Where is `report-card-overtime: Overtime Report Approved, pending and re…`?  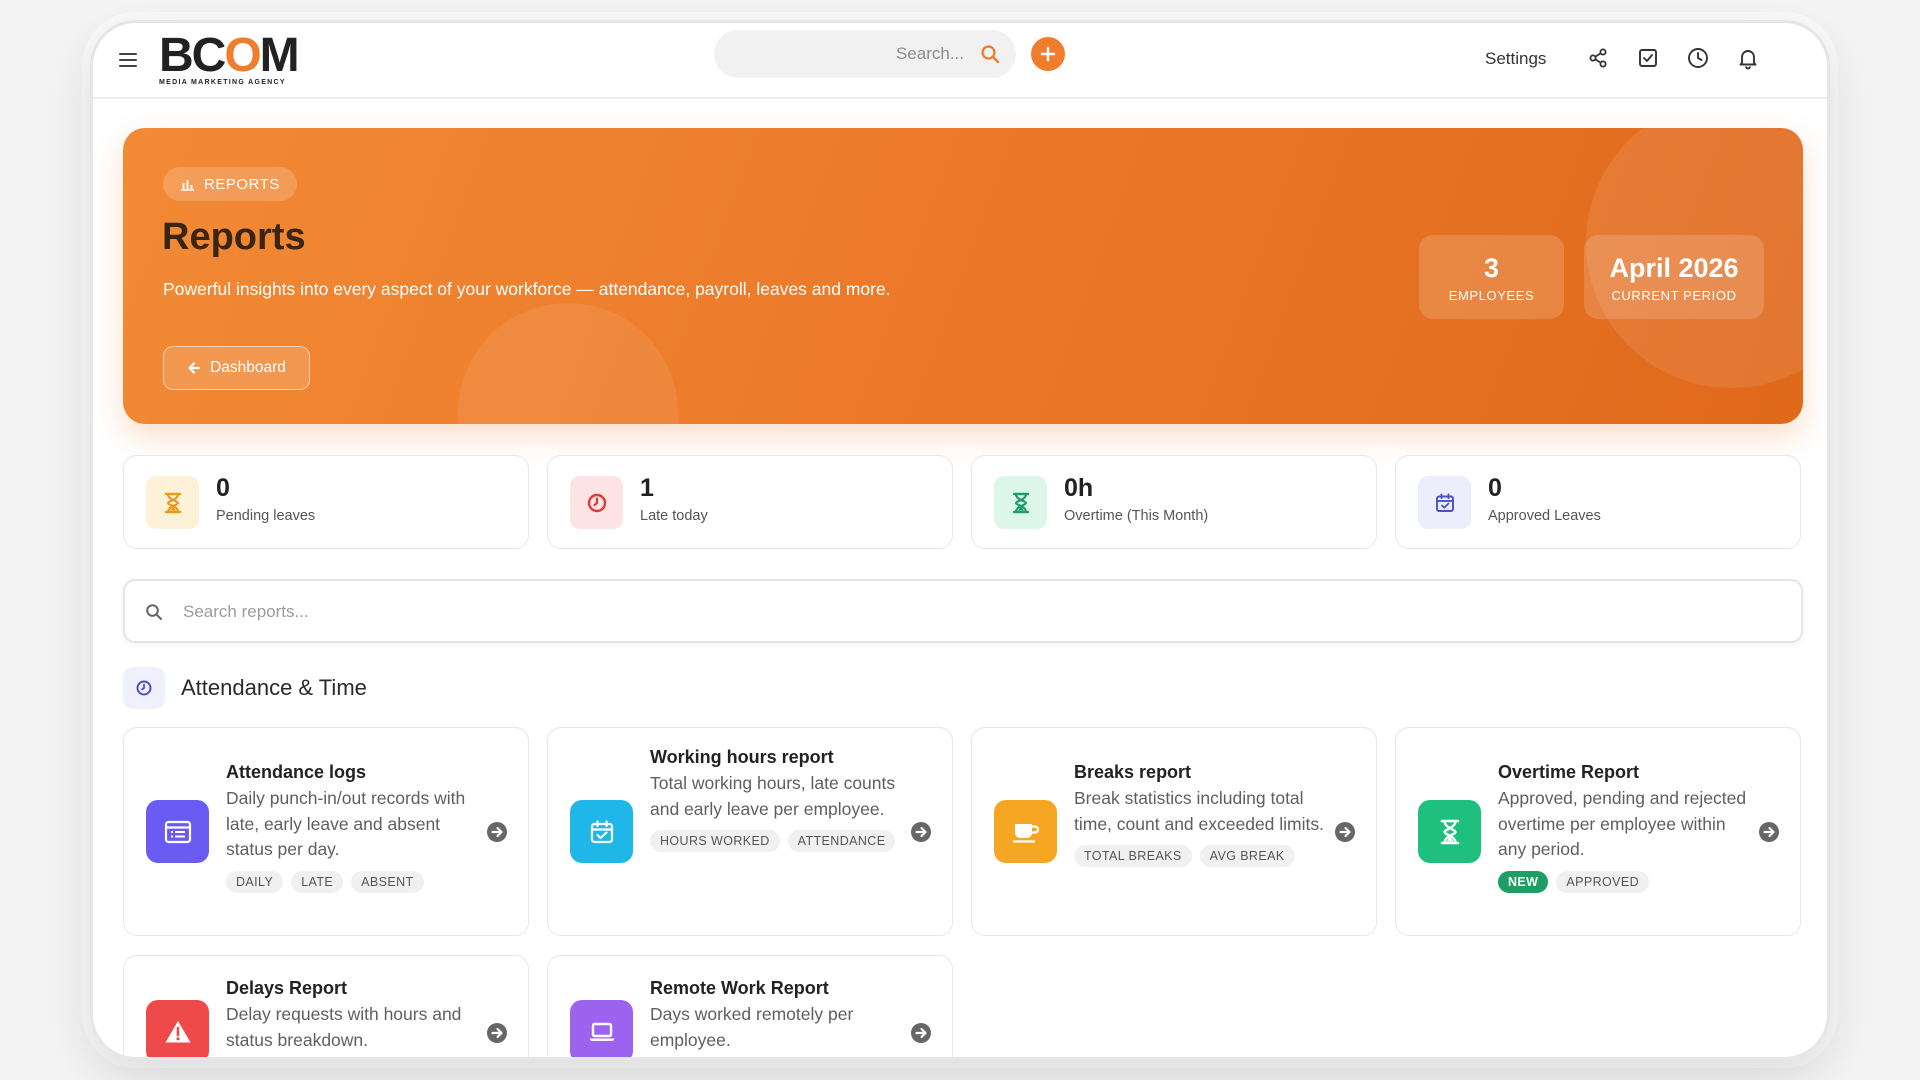 report-card-overtime: Overtime Report Approved, pending and re… is located at coordinates (1598, 831).